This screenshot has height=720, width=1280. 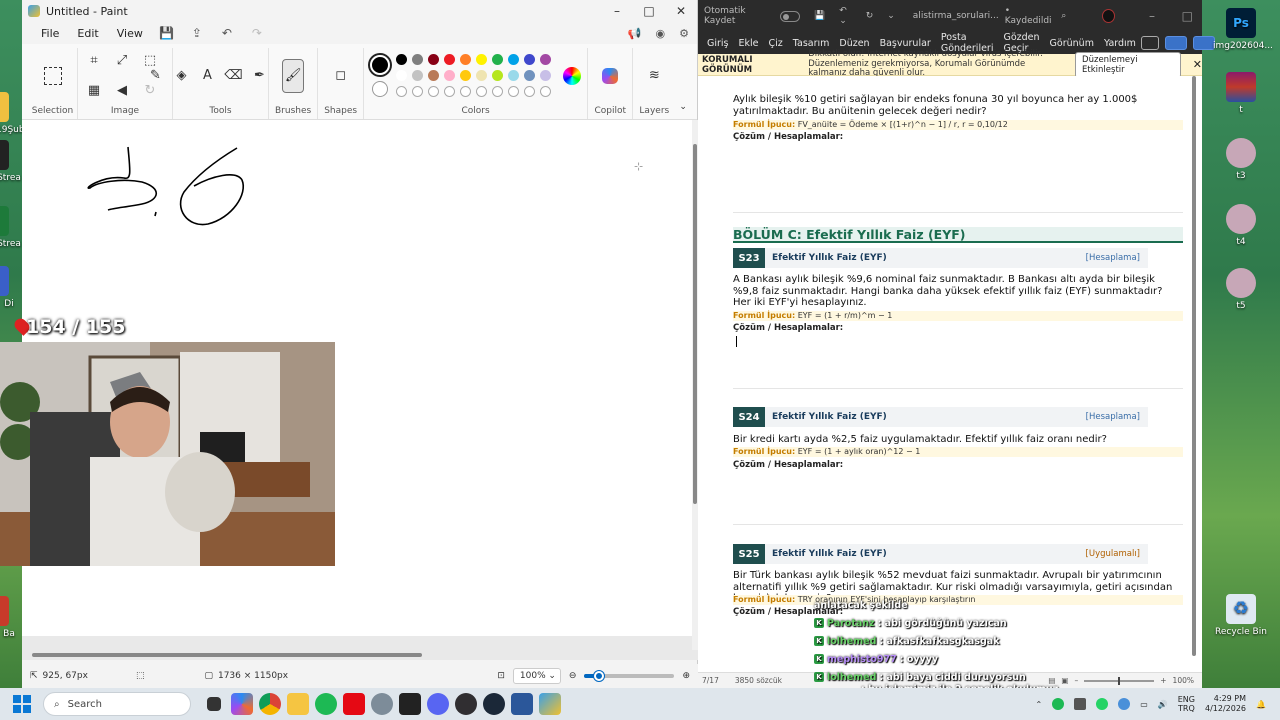 I want to click on tab-ekle: Ekle, so click(x=749, y=43).